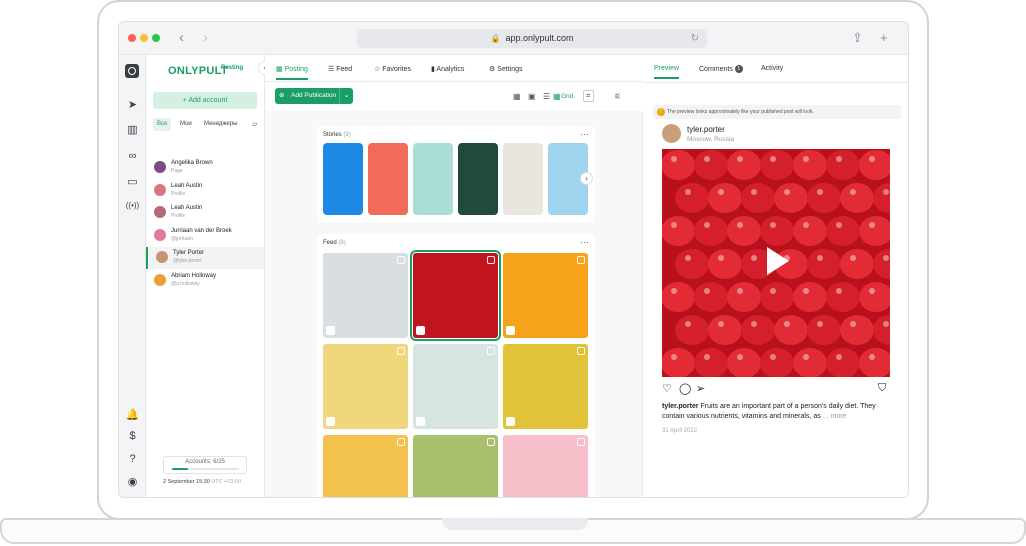  Describe the element at coordinates (296, 69) in the screenshot. I see `tab-posting-label: Posting` at that location.